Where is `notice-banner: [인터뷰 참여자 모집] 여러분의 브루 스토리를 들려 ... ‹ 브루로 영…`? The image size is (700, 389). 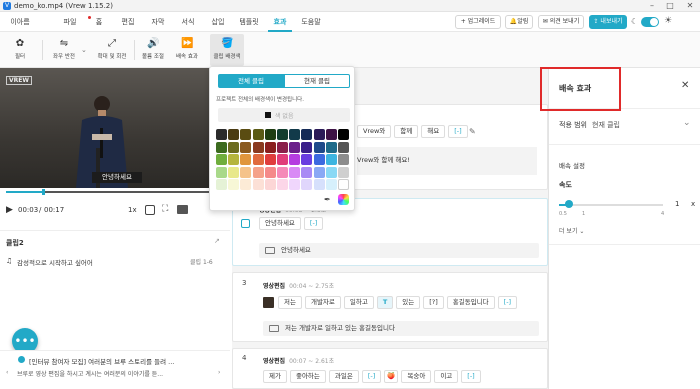 notice-banner: [인터뷰 참여자 모집] 여러분의 브루 스토리를 들려 ... ‹ 브루로 영… is located at coordinates (115, 369).